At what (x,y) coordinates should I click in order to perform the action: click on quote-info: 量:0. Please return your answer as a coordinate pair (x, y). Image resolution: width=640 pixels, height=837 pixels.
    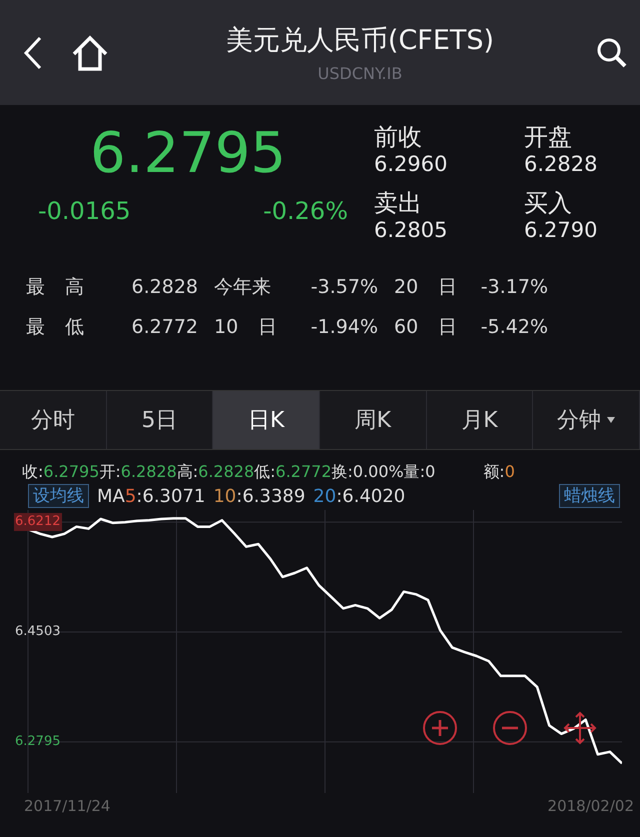
    Looking at the image, I should click on (420, 471).